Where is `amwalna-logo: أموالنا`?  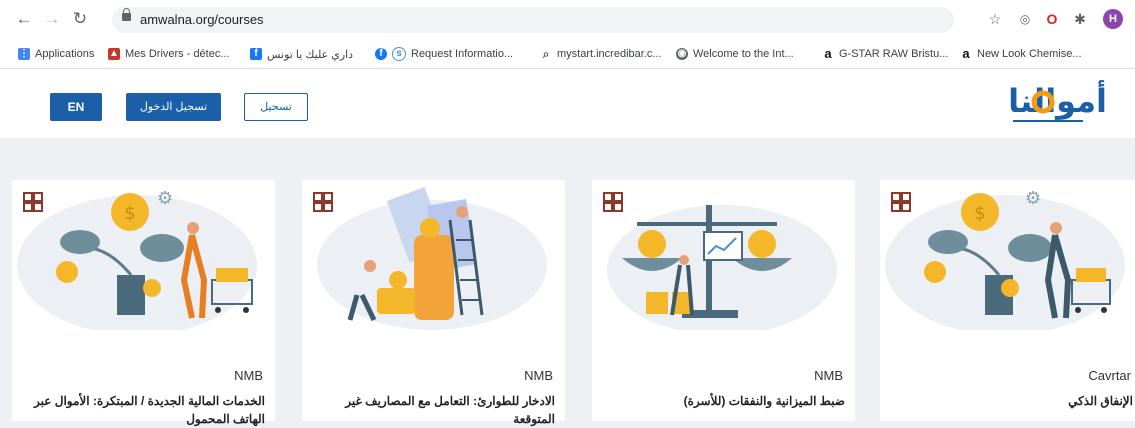 amwalna-logo: أموالنا is located at coordinates (1057, 102).